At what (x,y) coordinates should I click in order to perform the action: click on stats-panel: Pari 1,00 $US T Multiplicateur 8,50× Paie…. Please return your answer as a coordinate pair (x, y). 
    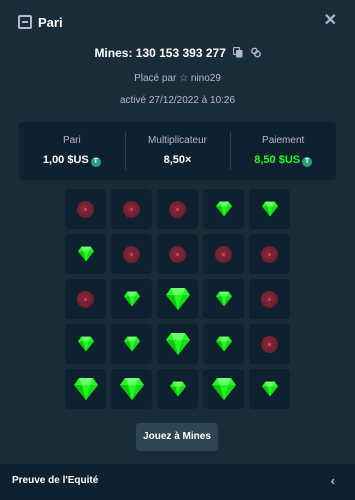
    Looking at the image, I should click on (177, 151).